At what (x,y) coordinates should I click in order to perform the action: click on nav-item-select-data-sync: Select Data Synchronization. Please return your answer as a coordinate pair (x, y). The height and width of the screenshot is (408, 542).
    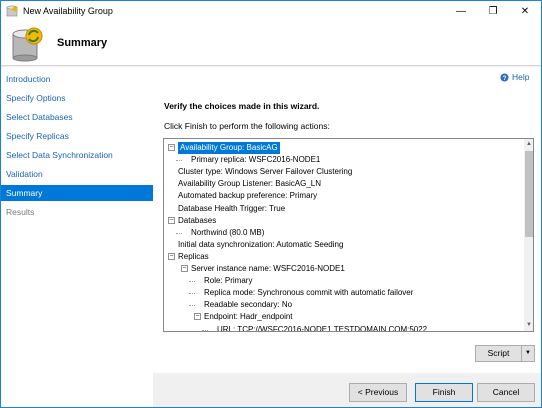
    Looking at the image, I should click on (77, 155).